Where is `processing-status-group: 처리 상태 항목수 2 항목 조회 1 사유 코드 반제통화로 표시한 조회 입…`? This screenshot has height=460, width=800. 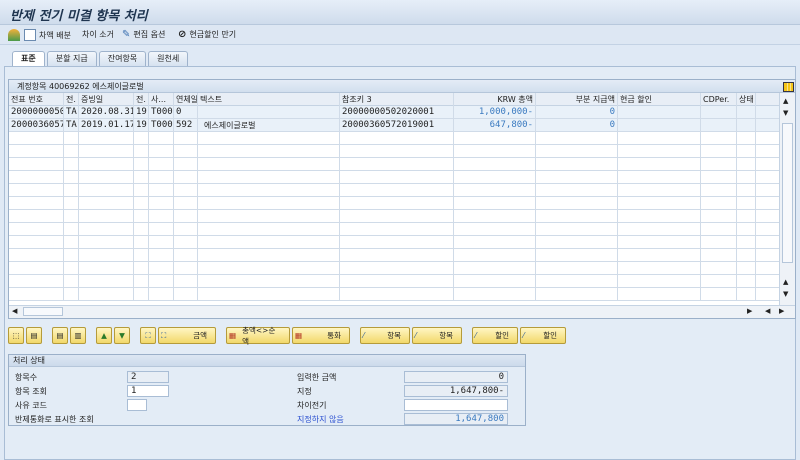 processing-status-group: 처리 상태 항목수 2 항목 조회 1 사유 코드 반제통화로 표시한 조회 입… is located at coordinates (267, 390).